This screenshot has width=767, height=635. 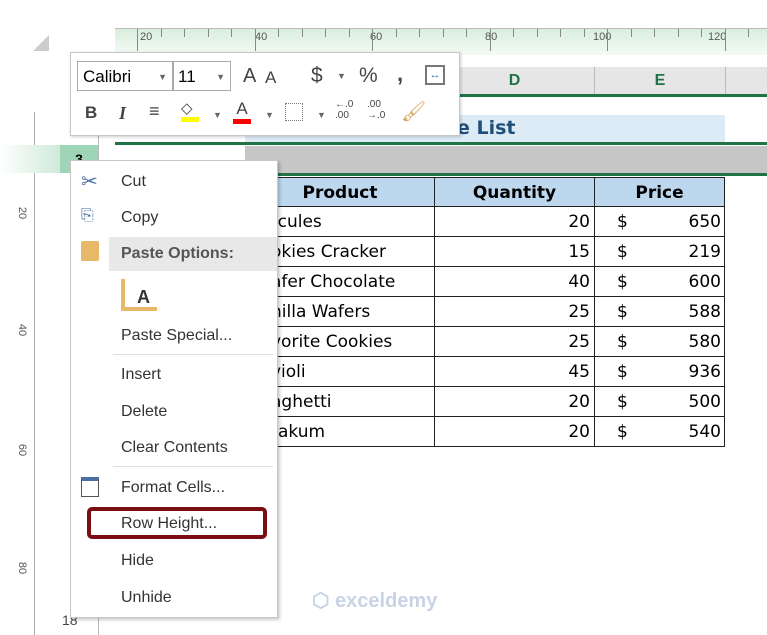 I want to click on paste-icon, so click(x=90, y=251).